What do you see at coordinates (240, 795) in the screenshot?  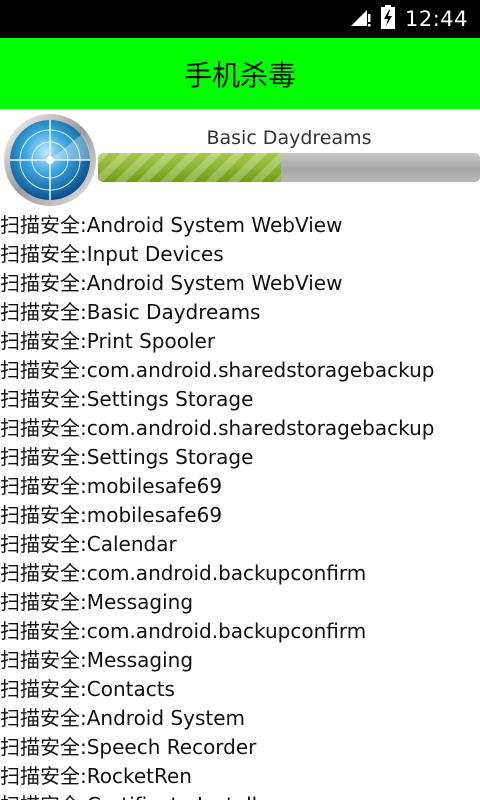 I see `list-item: 扫描安全:Certificate Installer` at bounding box center [240, 795].